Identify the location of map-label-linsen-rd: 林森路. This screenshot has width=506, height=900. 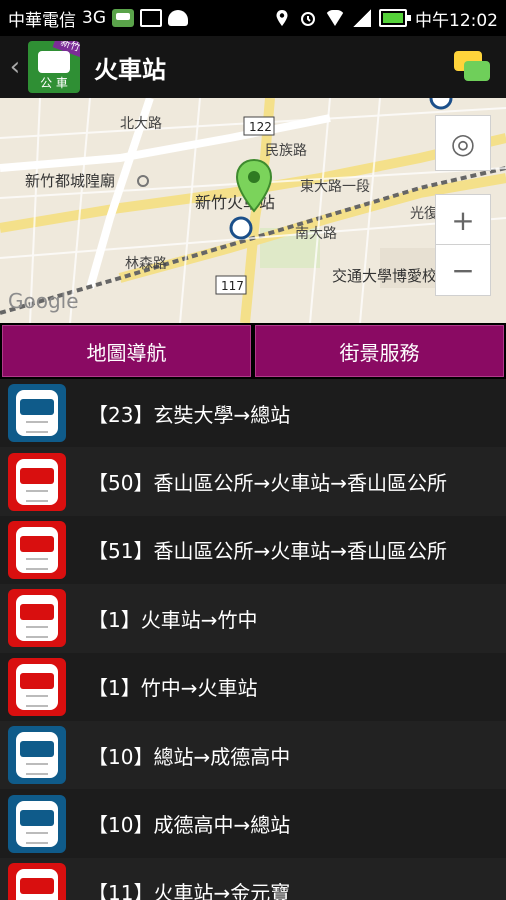
(146, 264).